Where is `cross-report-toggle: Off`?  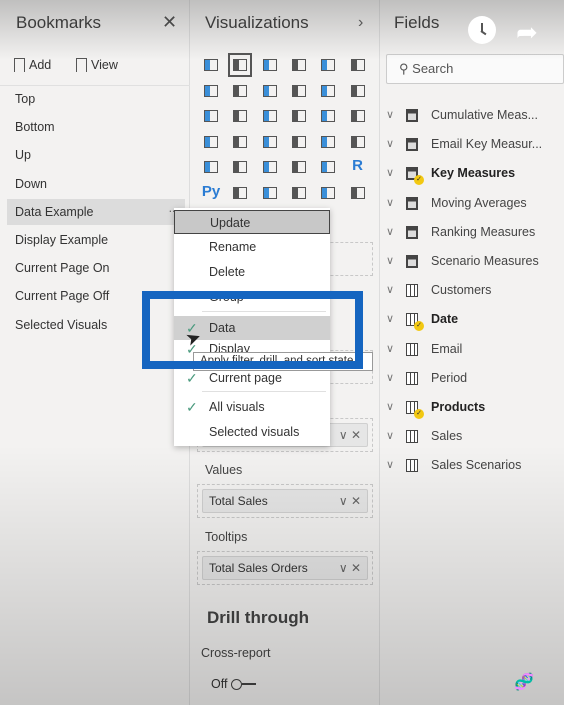
cross-report-toggle: Off is located at coordinates (234, 684).